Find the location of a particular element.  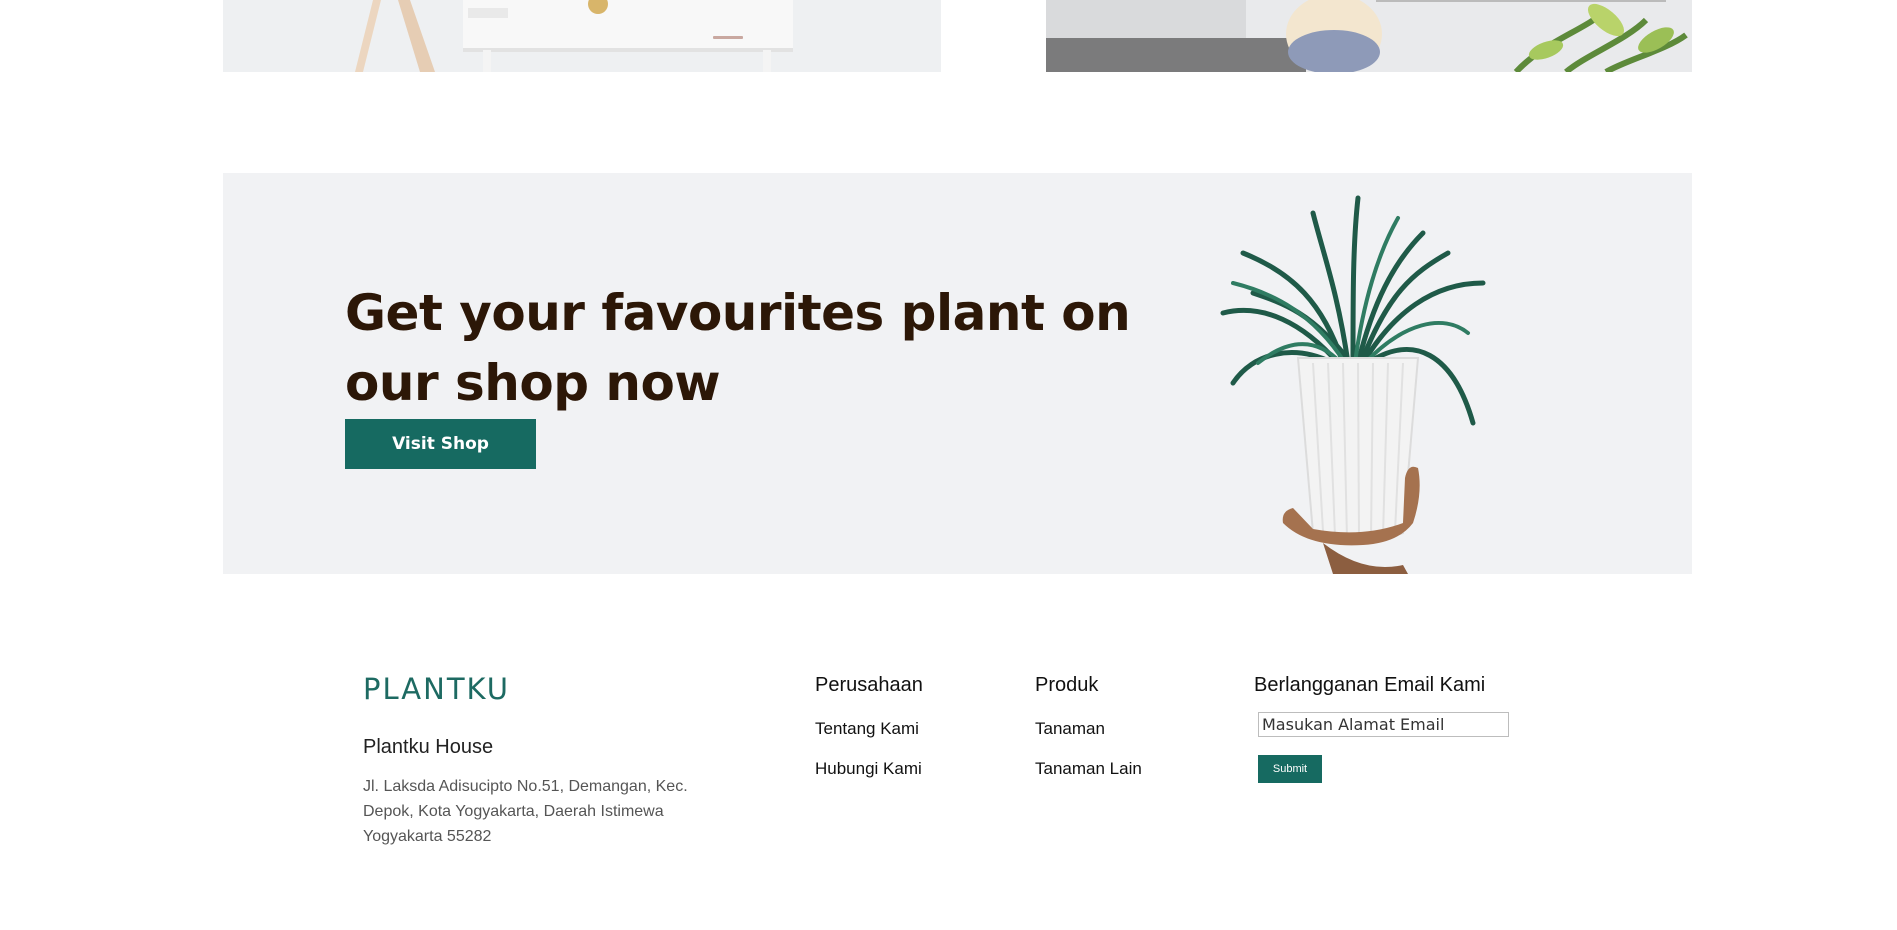

company-column-title: Perusahaan is located at coordinates (869, 685).